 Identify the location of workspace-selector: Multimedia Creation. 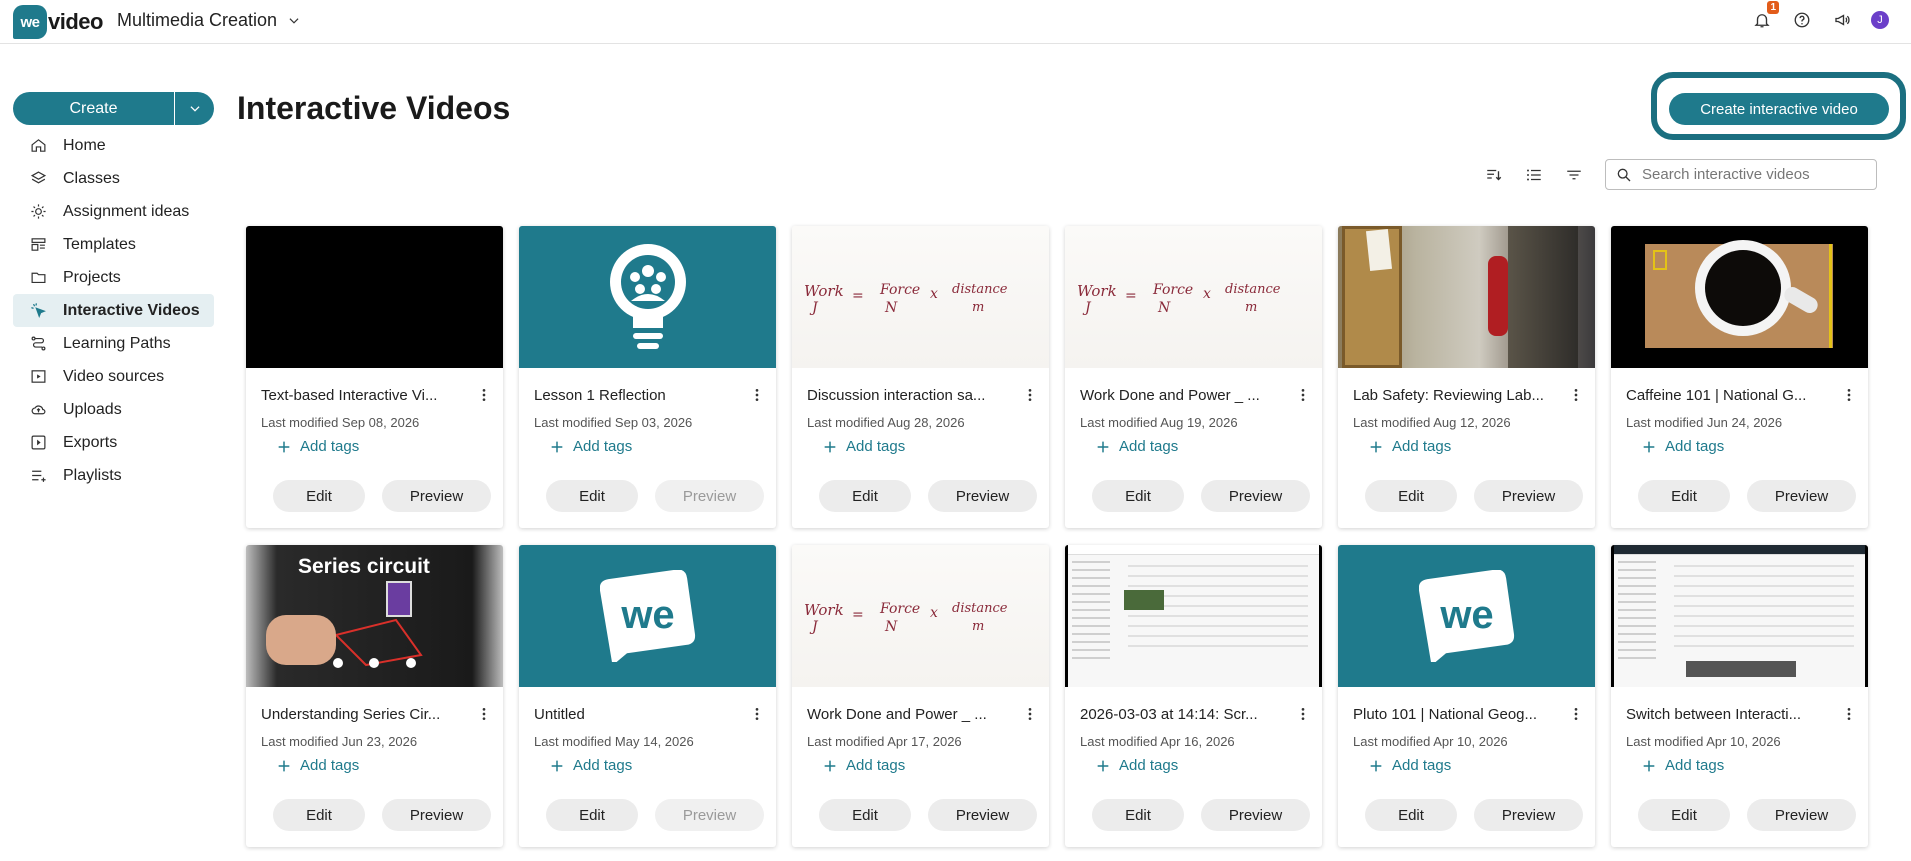
(209, 20).